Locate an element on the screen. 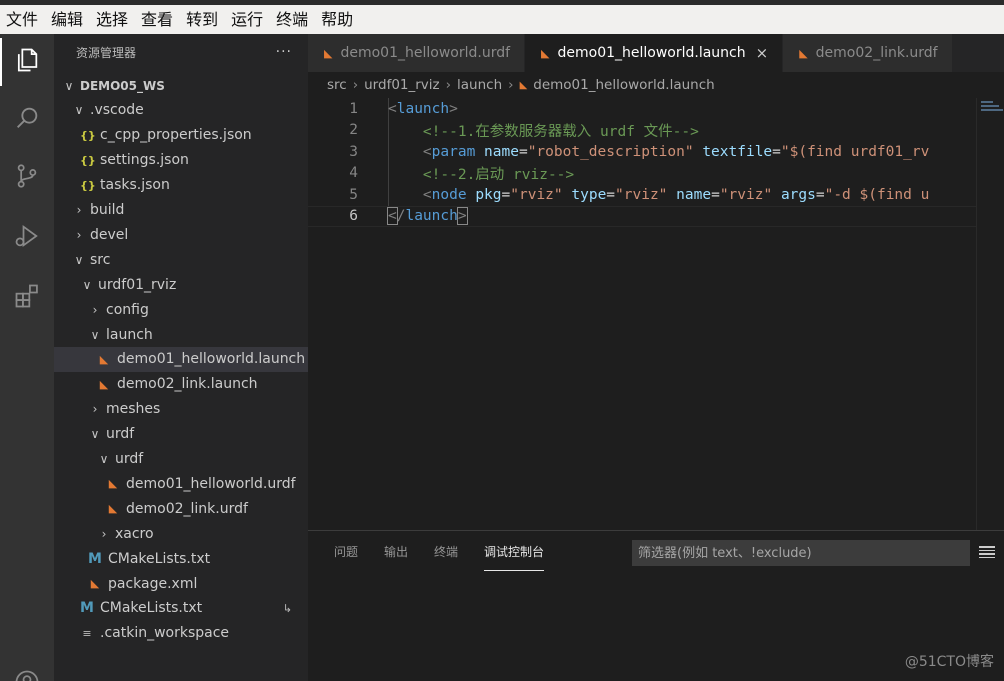 Image resolution: width=1004 pixels, height=681 pixels. panel-tab: 输出 is located at coordinates (396, 551).